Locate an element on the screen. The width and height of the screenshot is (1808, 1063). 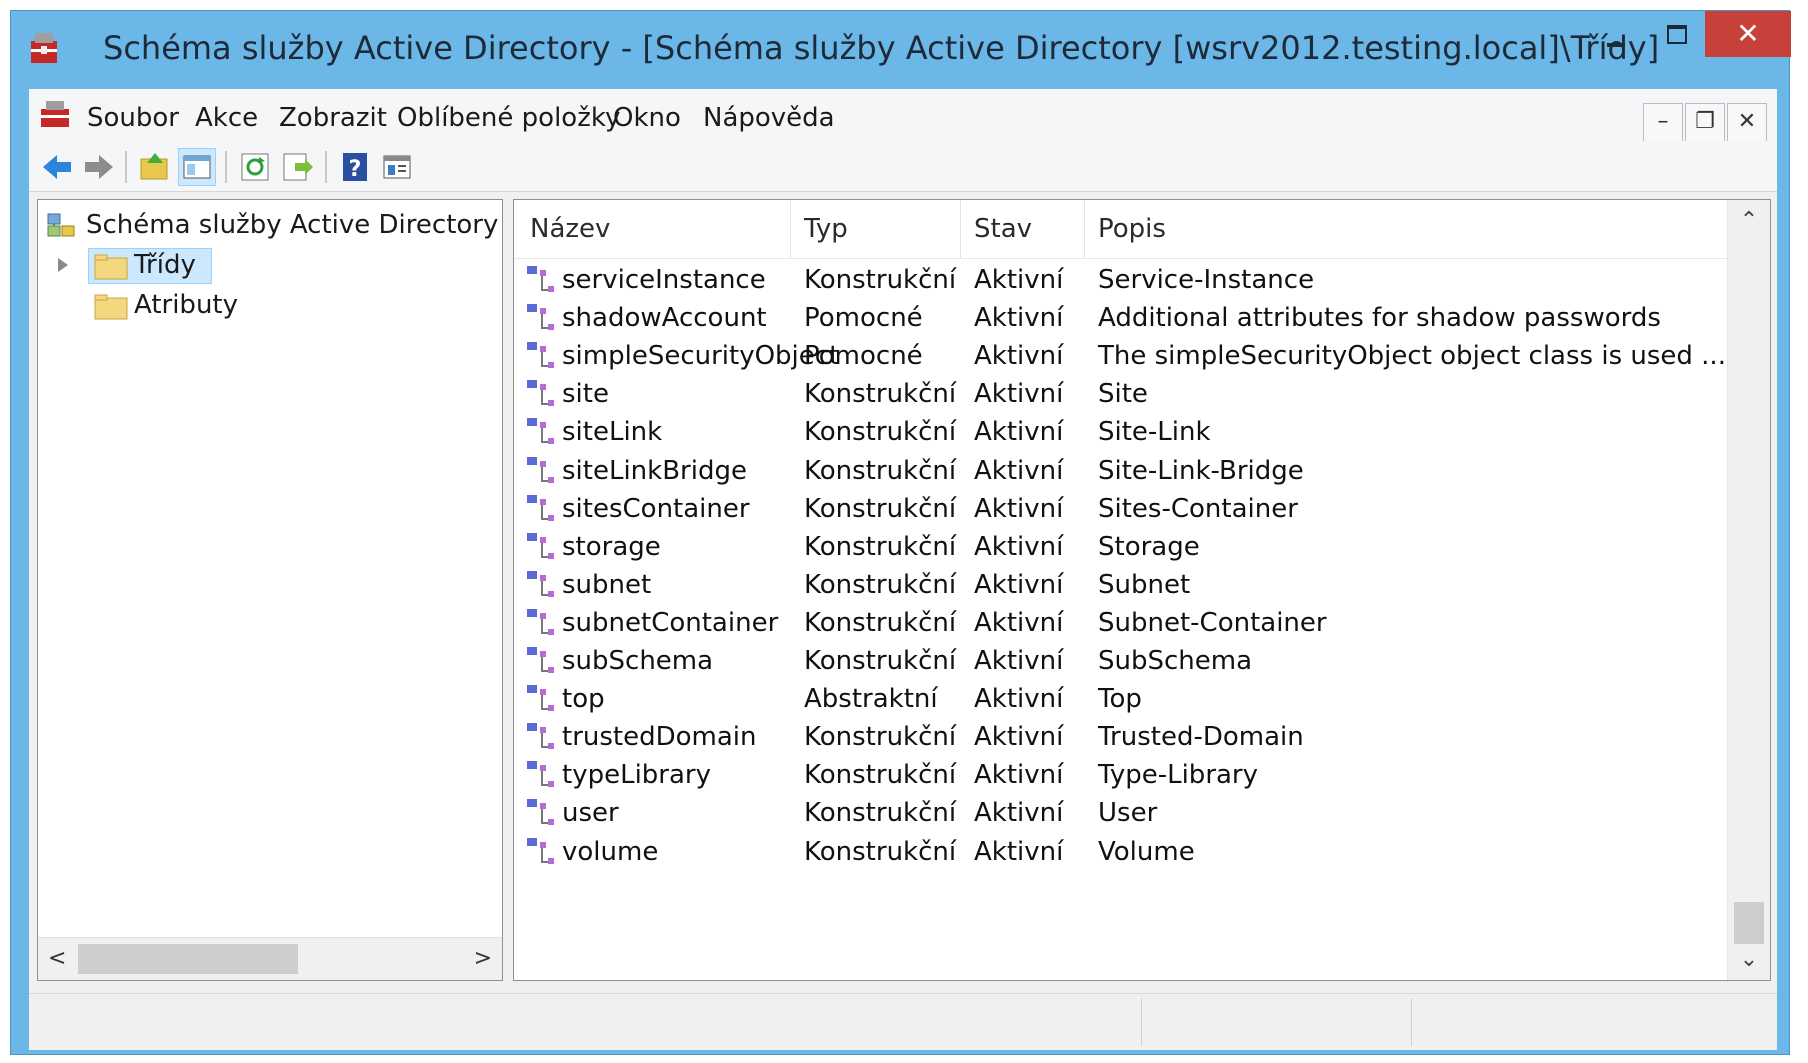
tree-root: Schéma služby Active Directory is located at coordinates (272, 225).